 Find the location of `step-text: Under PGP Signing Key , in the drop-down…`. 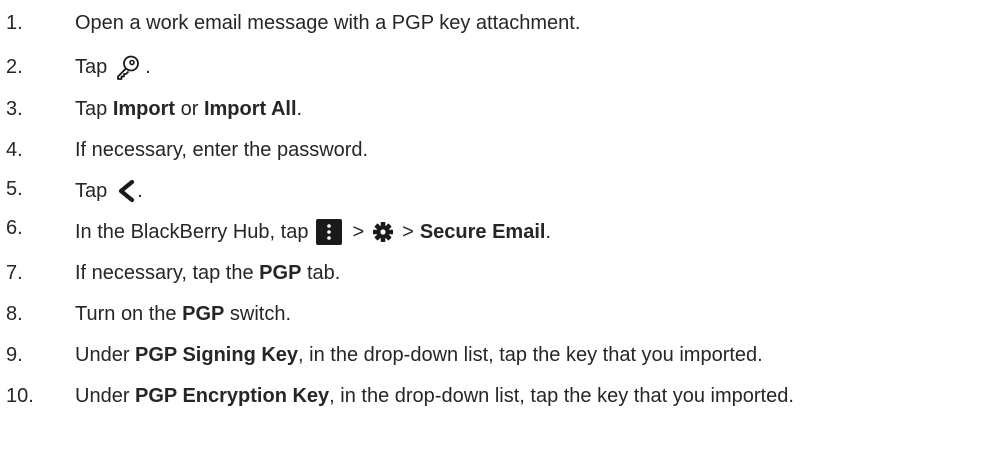

step-text: Under PGP Signing Key , in the drop-down… is located at coordinates (419, 355).